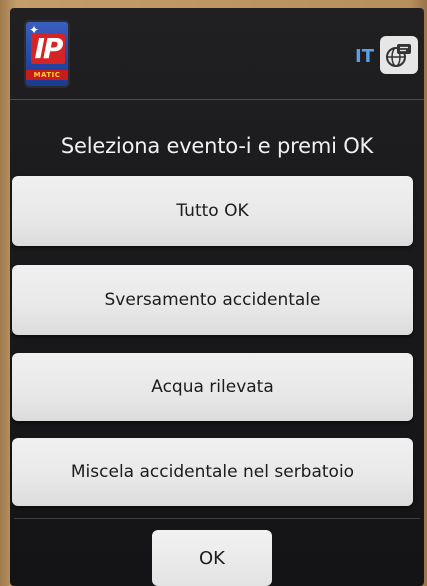 The width and height of the screenshot is (427, 586). What do you see at coordinates (217, 518) in the screenshot?
I see `divider` at bounding box center [217, 518].